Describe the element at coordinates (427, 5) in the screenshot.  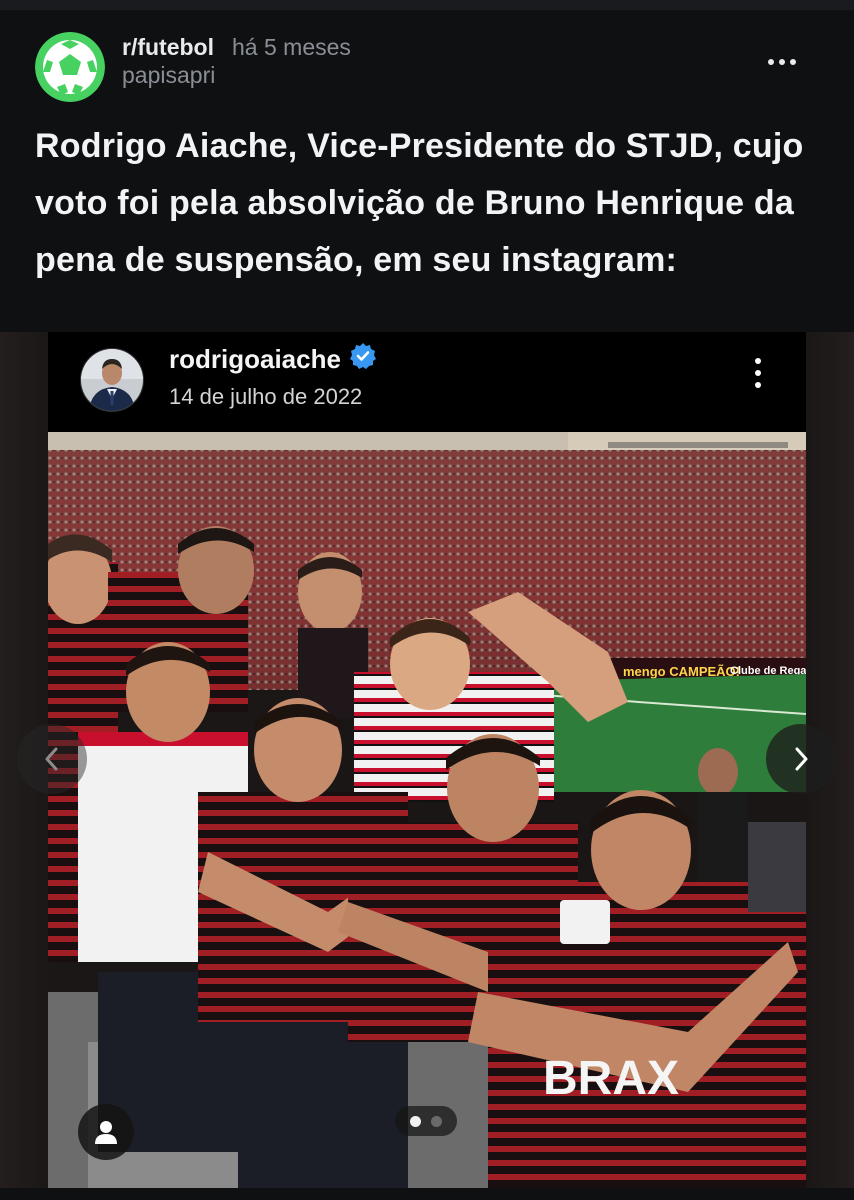
I see `top-divider` at that location.